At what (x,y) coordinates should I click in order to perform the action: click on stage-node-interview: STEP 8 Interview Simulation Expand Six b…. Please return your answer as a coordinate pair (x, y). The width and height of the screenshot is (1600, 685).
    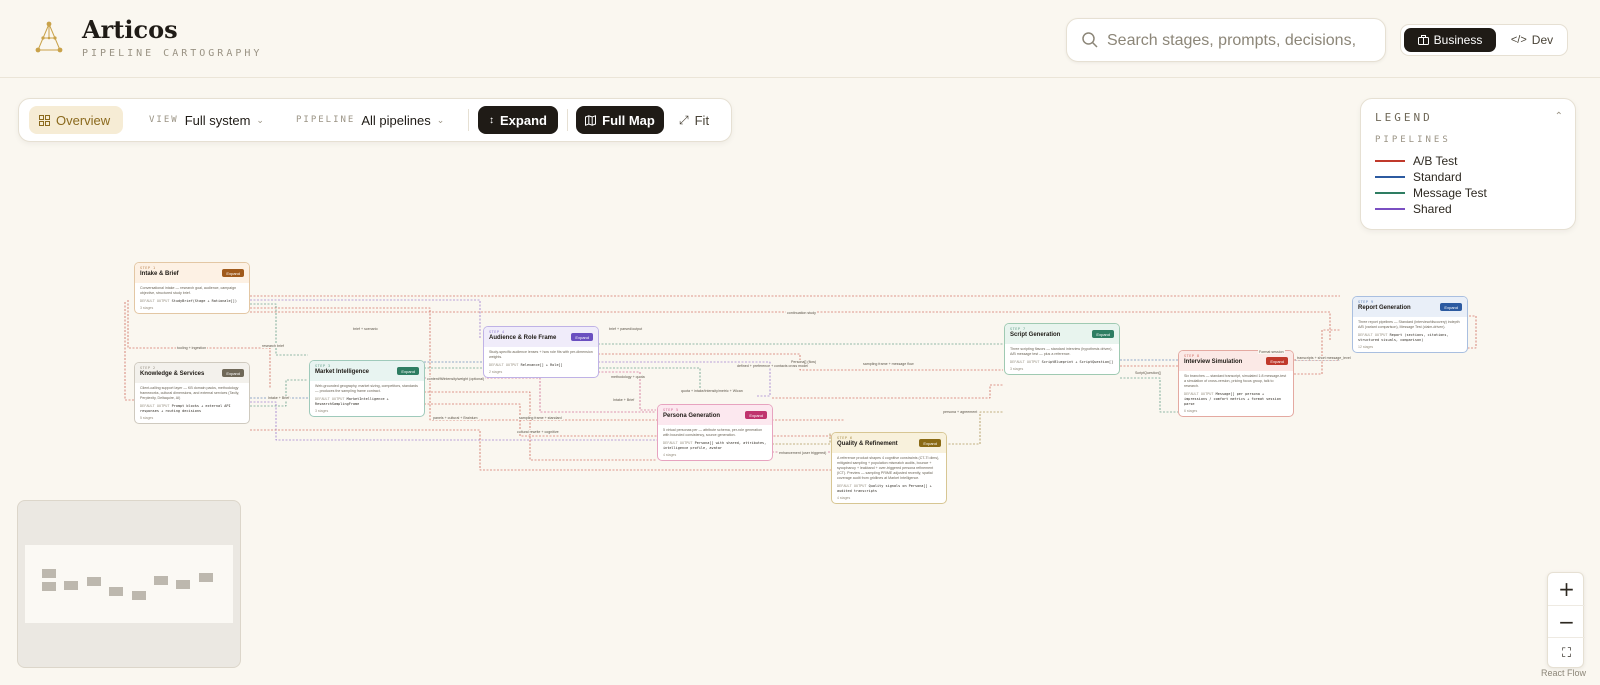
    Looking at the image, I should click on (1236, 383).